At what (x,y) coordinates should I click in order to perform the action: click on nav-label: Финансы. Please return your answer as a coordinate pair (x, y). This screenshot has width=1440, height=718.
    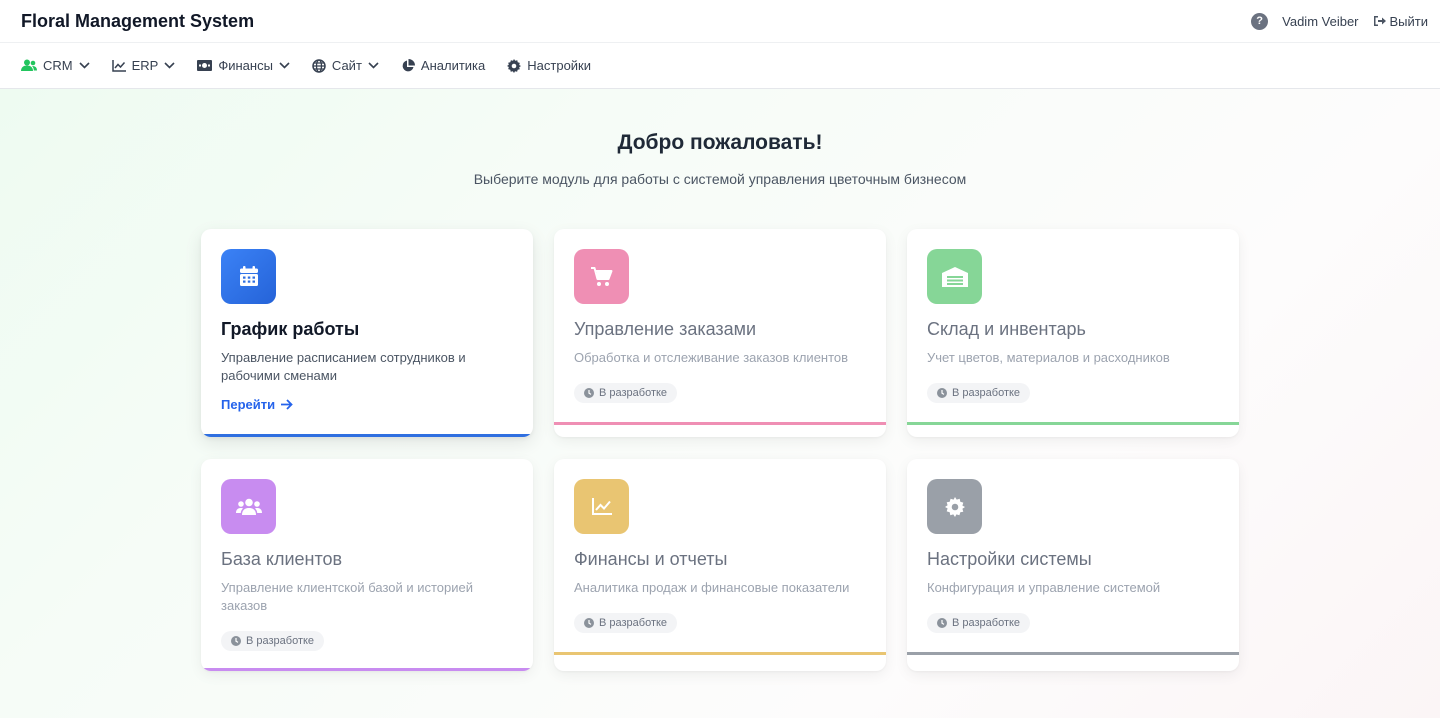
    Looking at the image, I should click on (245, 65).